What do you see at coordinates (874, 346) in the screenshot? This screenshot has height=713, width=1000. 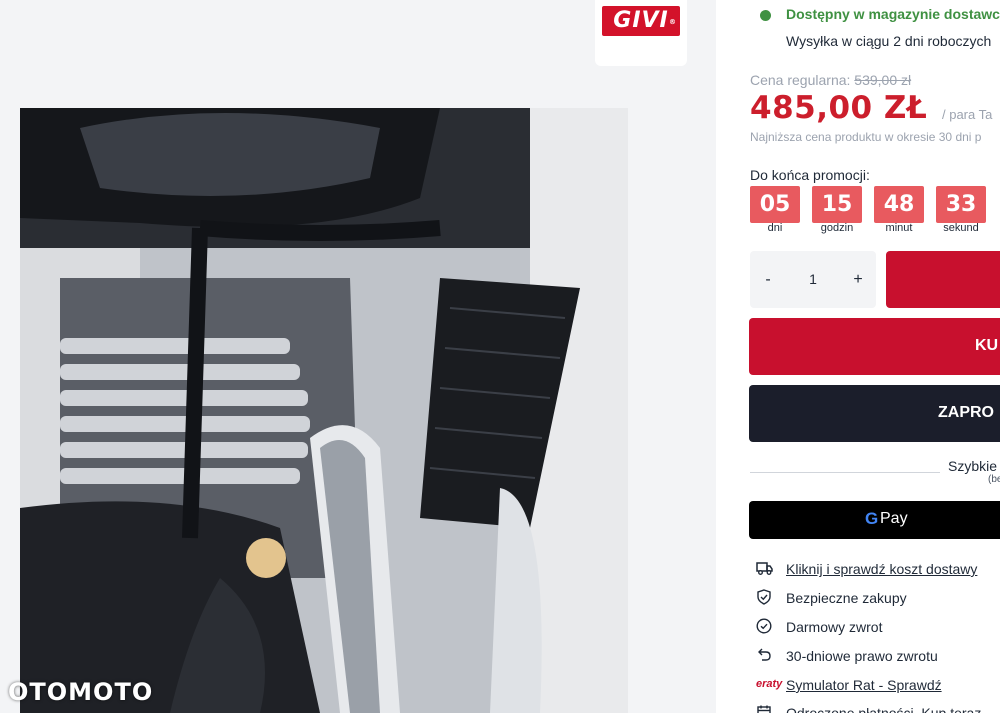 I see `buy-now-button: KU` at bounding box center [874, 346].